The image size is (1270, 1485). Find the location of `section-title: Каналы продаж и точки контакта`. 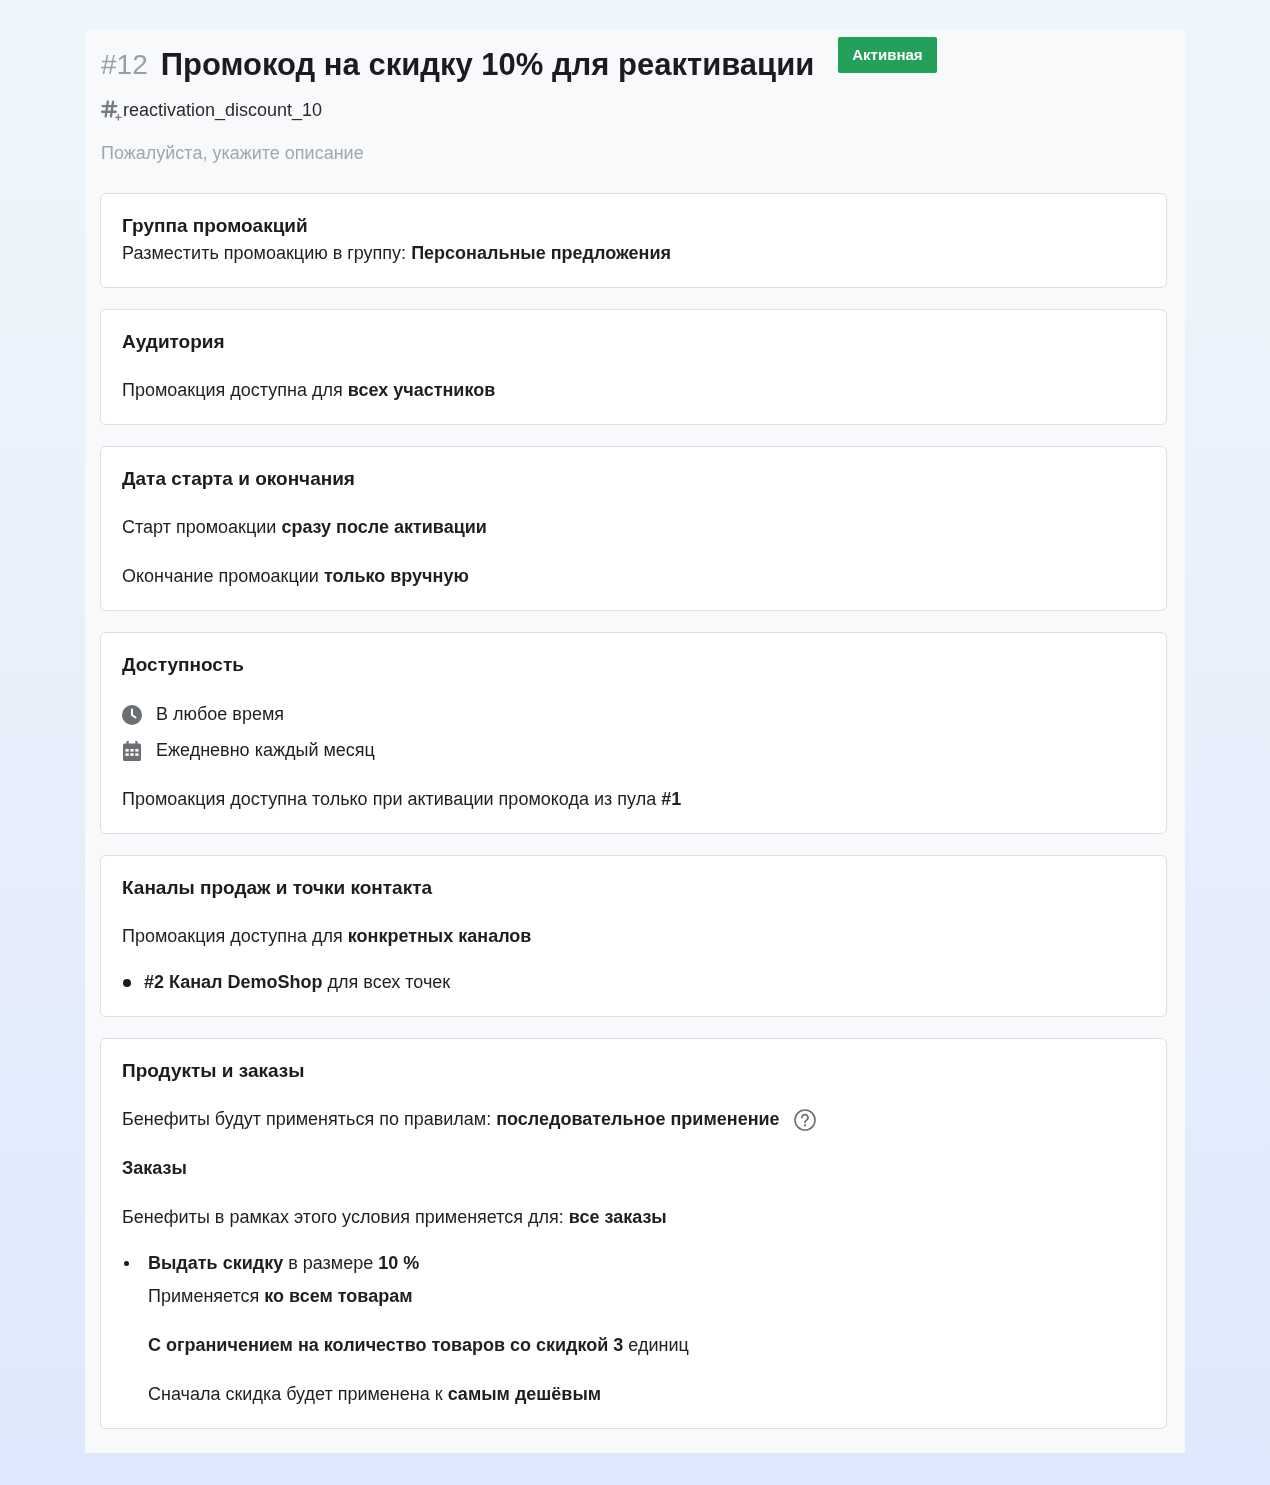

section-title: Каналы продаж и точки контакта is located at coordinates (278, 888).